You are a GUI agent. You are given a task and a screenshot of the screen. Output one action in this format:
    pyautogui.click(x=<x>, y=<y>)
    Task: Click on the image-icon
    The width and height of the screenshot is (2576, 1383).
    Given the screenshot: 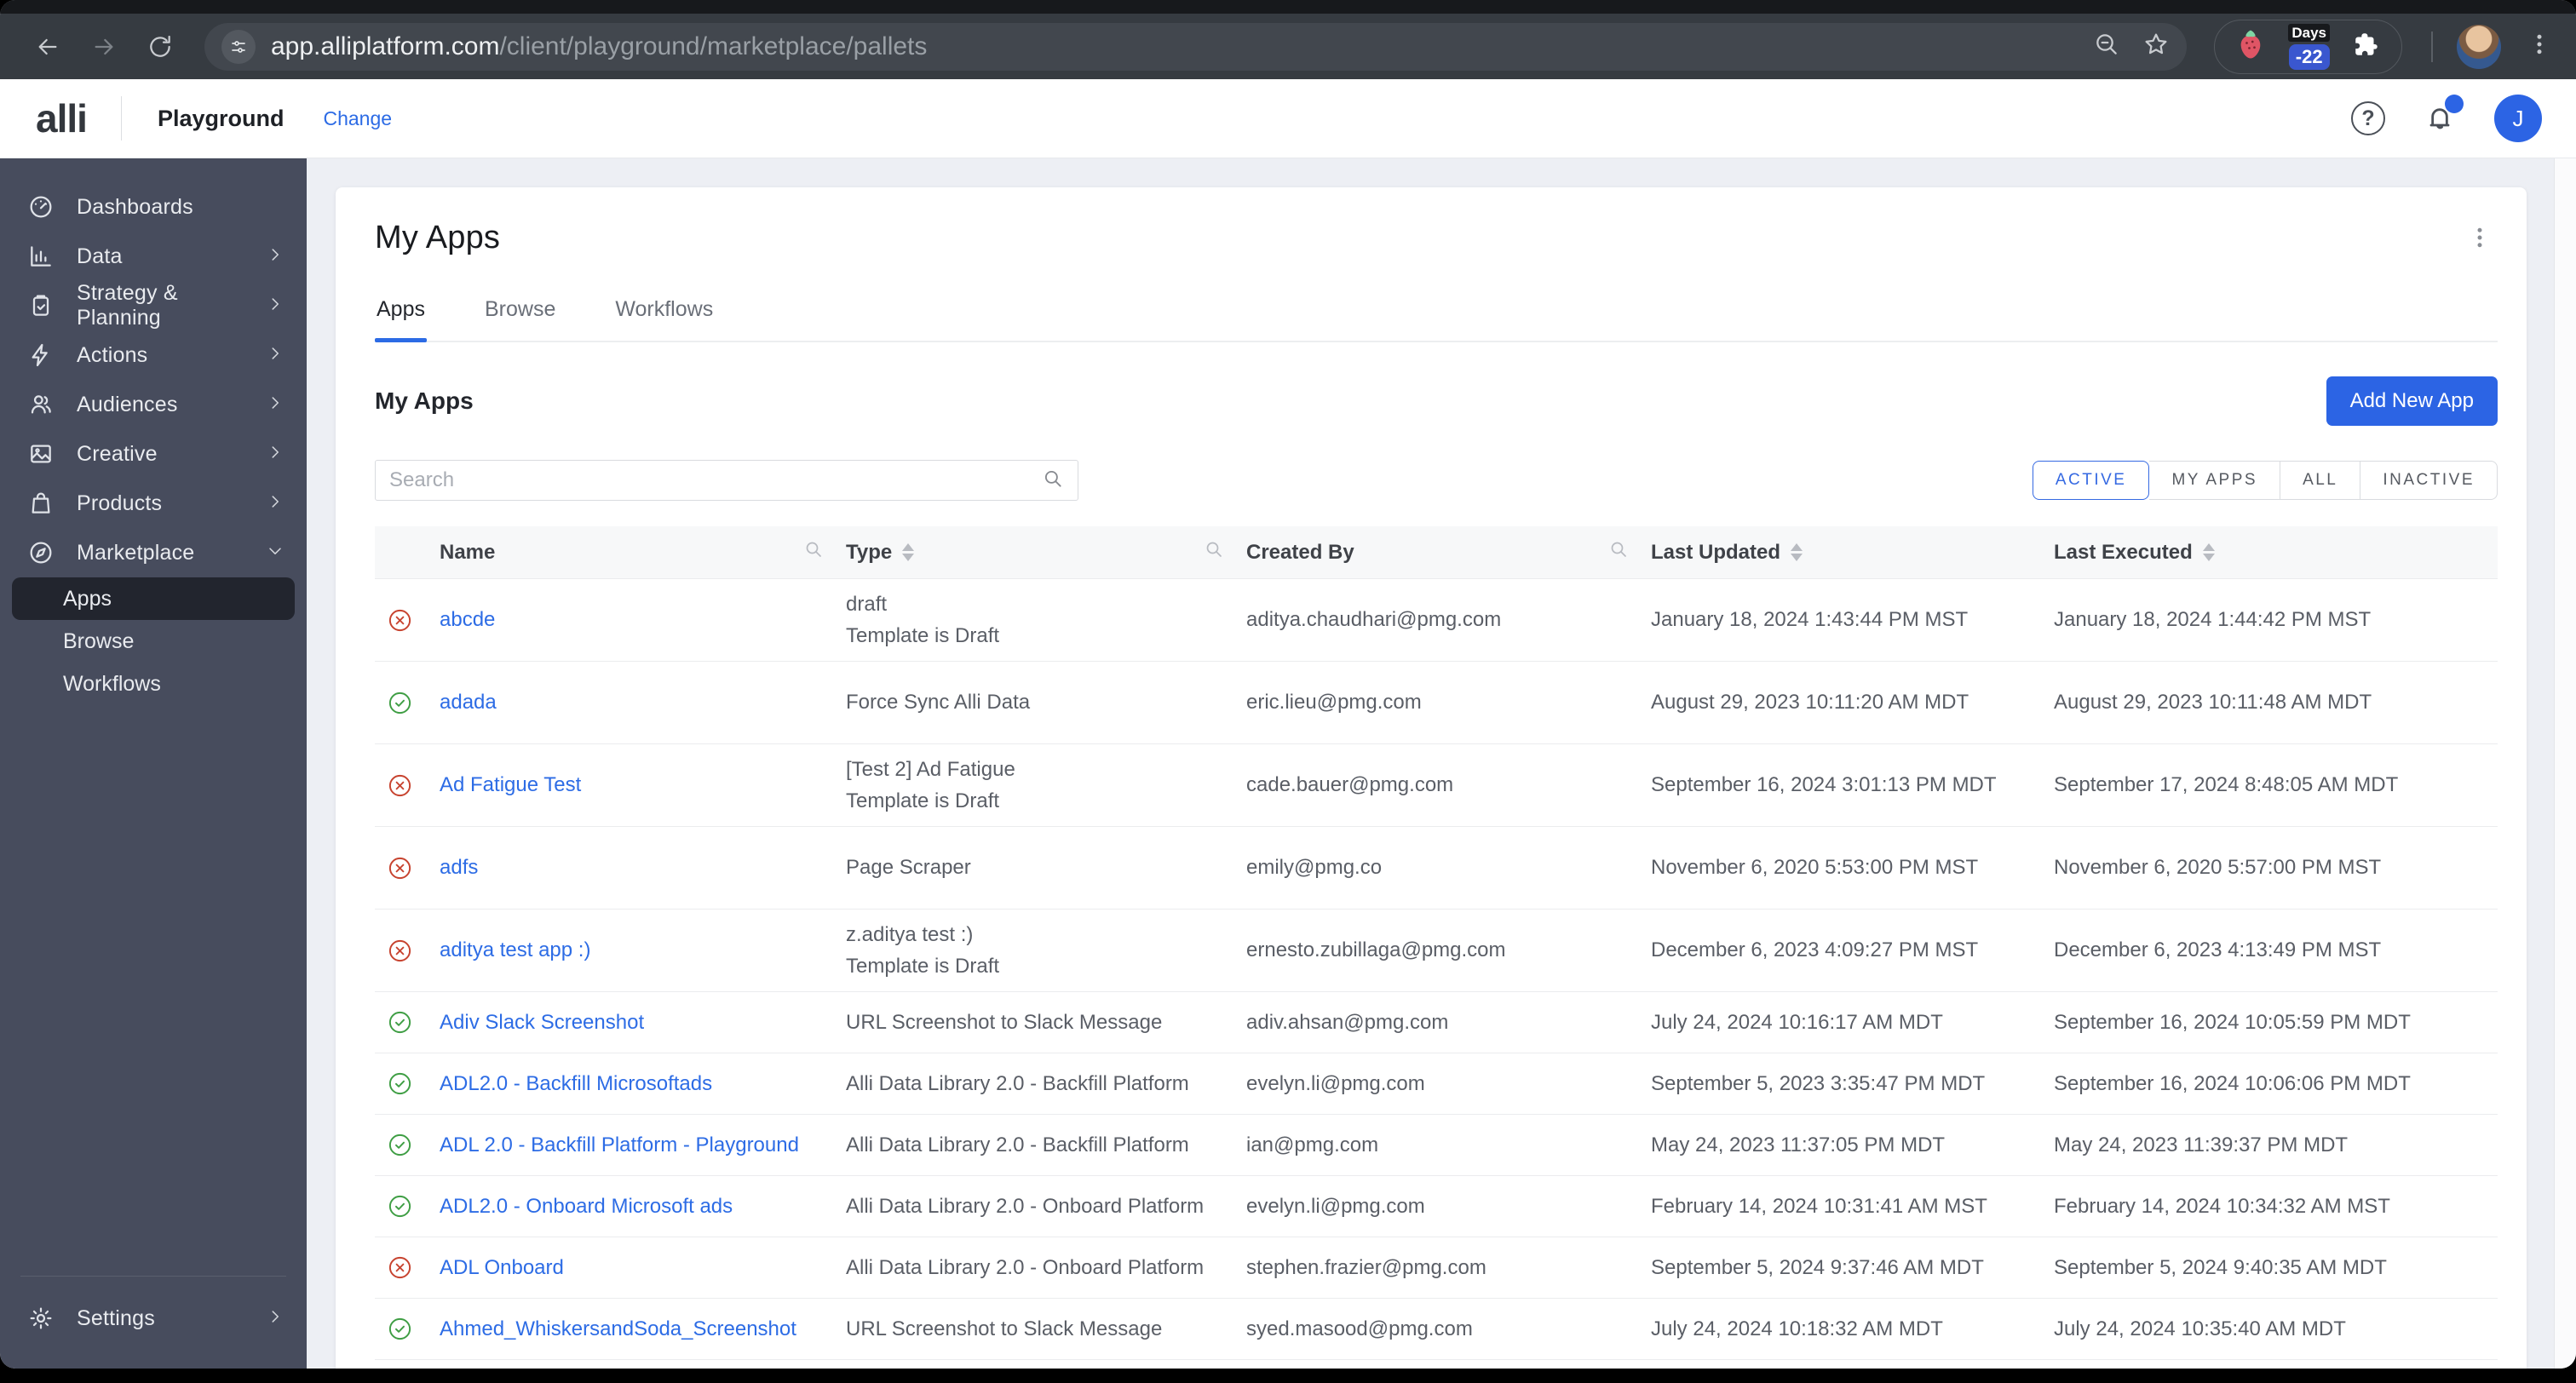 What is the action you would take?
    pyautogui.click(x=41, y=454)
    